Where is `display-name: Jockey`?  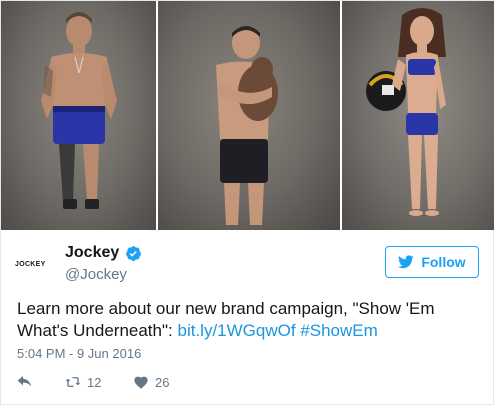 display-name: Jockey is located at coordinates (92, 253).